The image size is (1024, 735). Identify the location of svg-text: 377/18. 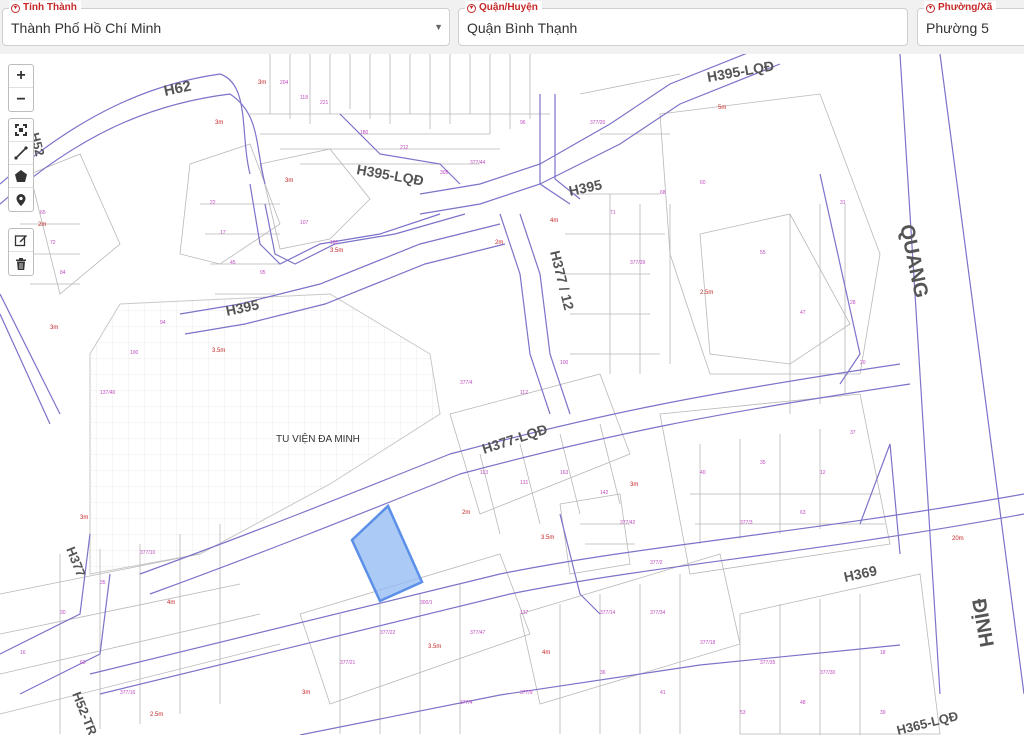
(708, 643).